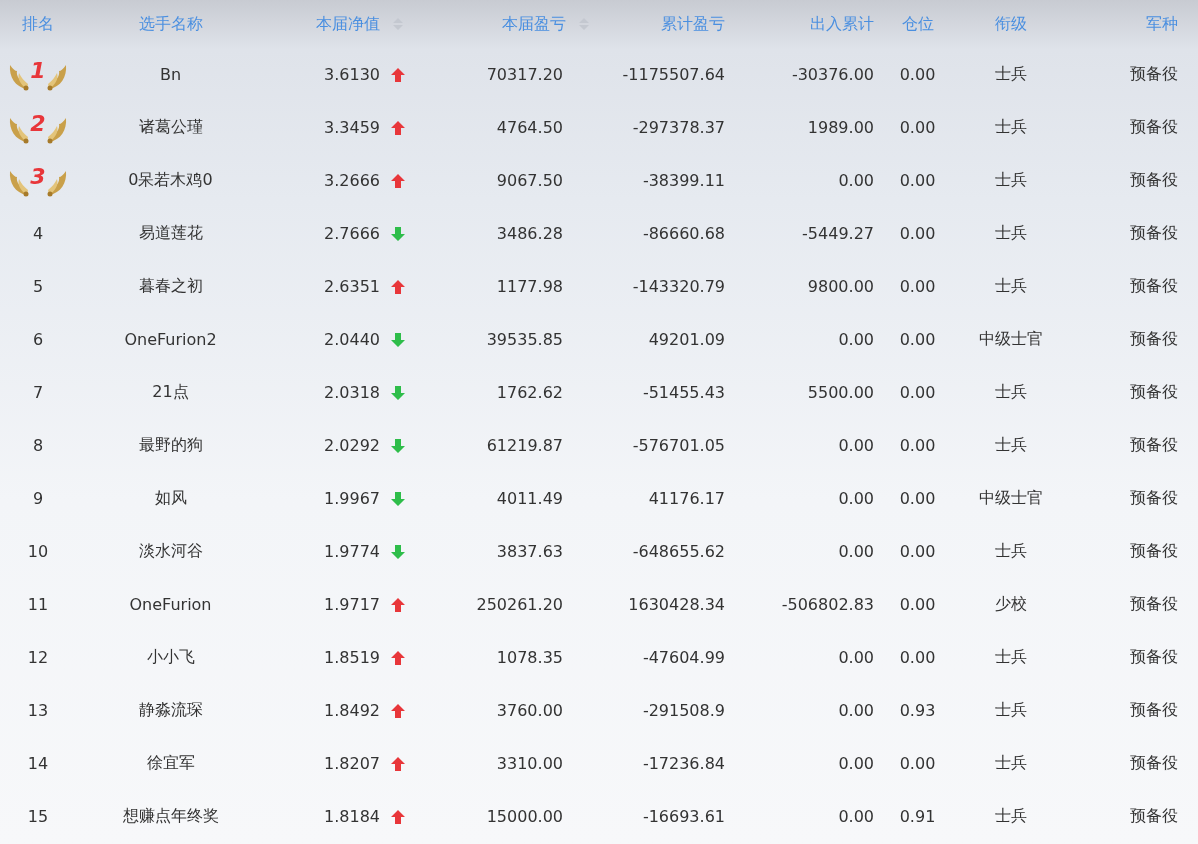 The image size is (1198, 844). Describe the element at coordinates (840, 392) in the screenshot. I see `in-out-value: 5500.00` at that location.